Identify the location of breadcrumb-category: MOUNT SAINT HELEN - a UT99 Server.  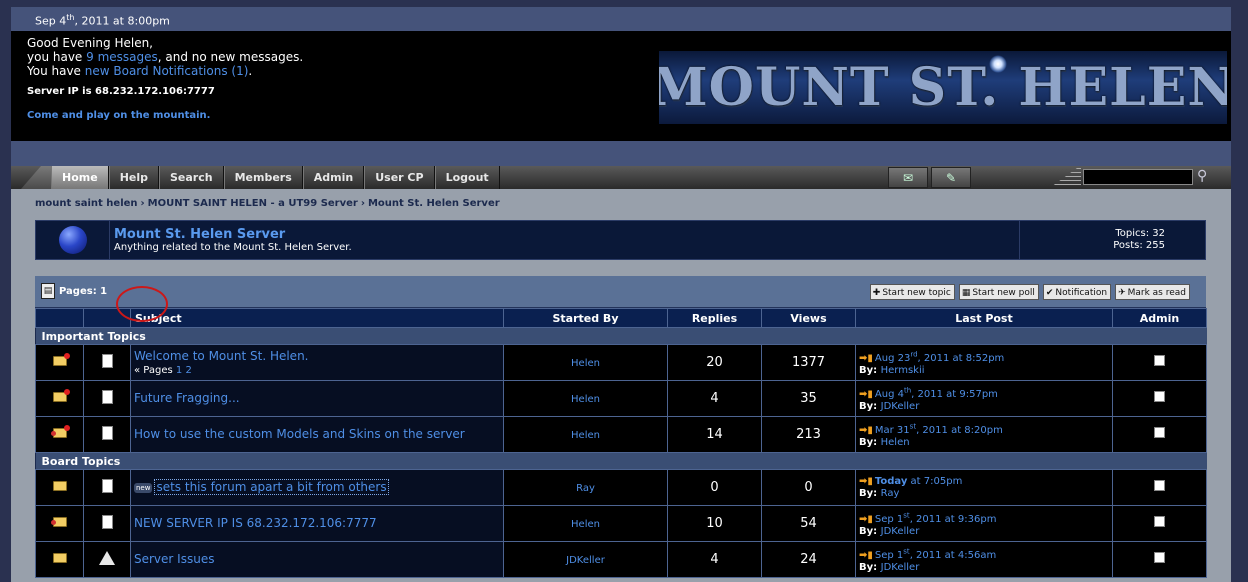
(253, 203).